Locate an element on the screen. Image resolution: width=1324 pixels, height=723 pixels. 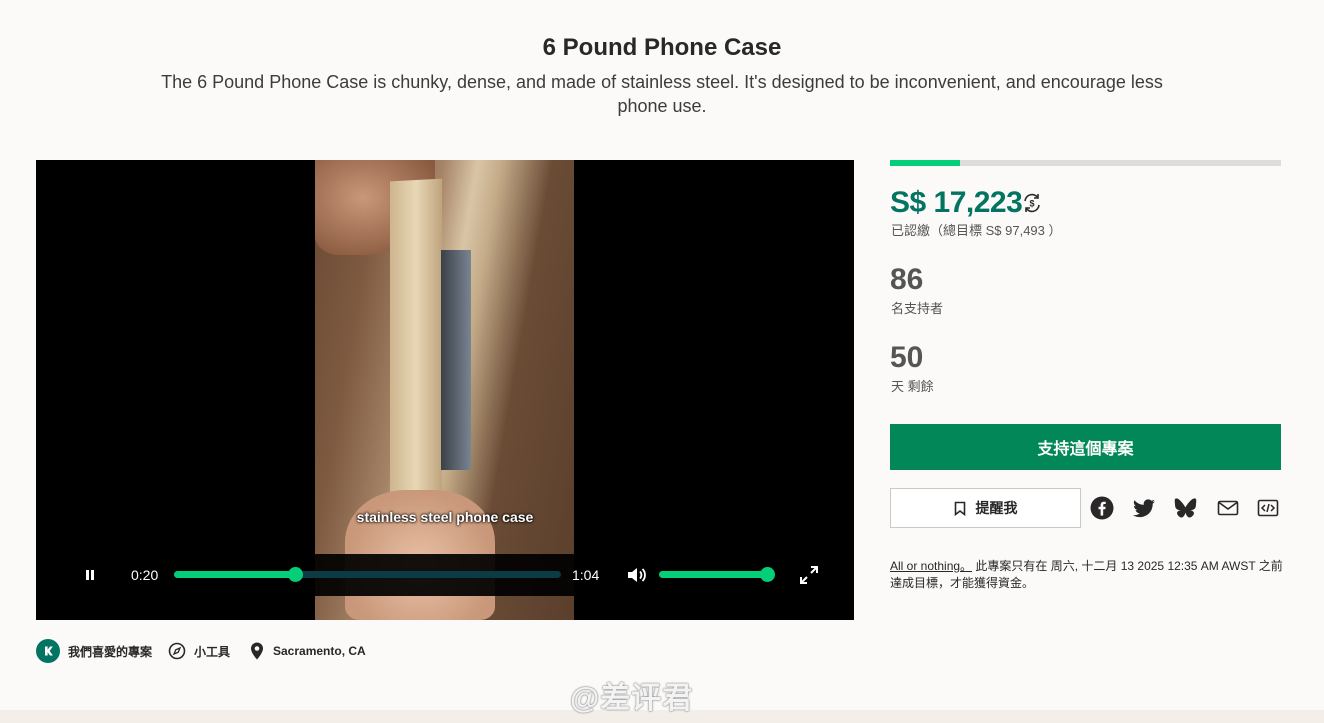
twitter-icon is located at coordinates (1144, 508).